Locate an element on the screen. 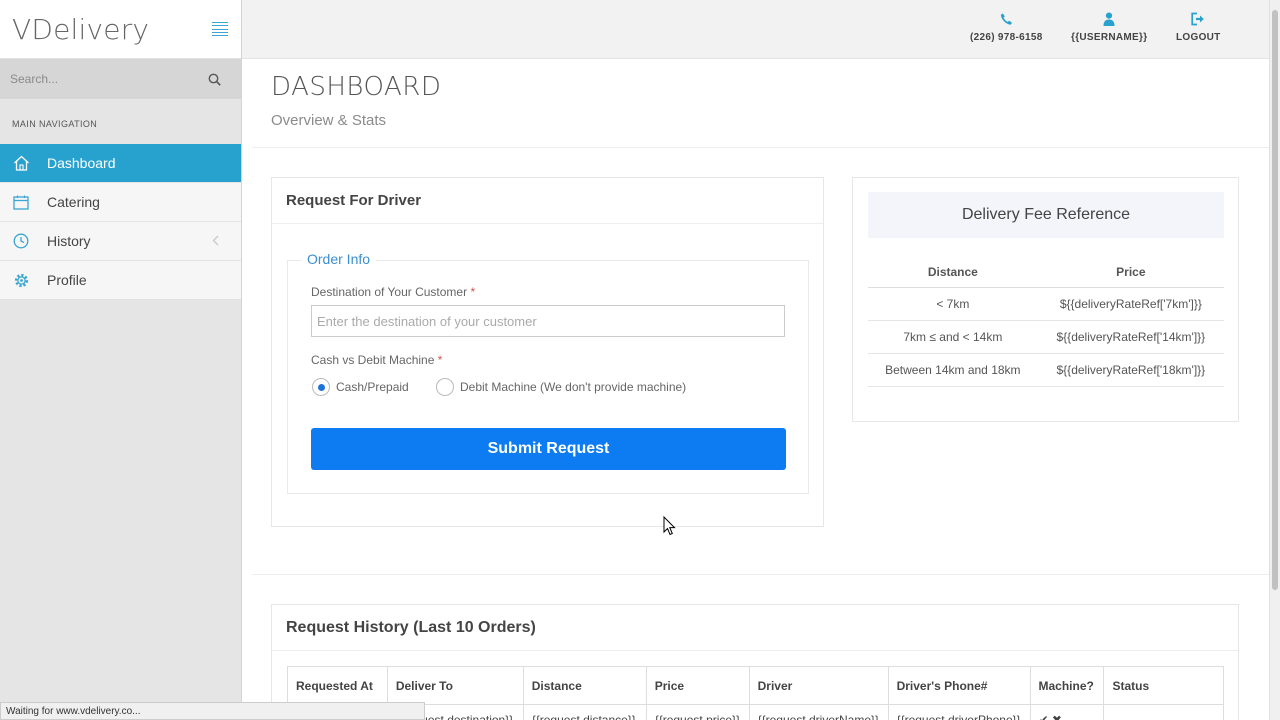 This screenshot has height=720, width=1280. logo-bar: VDelivery is located at coordinates (120, 29).